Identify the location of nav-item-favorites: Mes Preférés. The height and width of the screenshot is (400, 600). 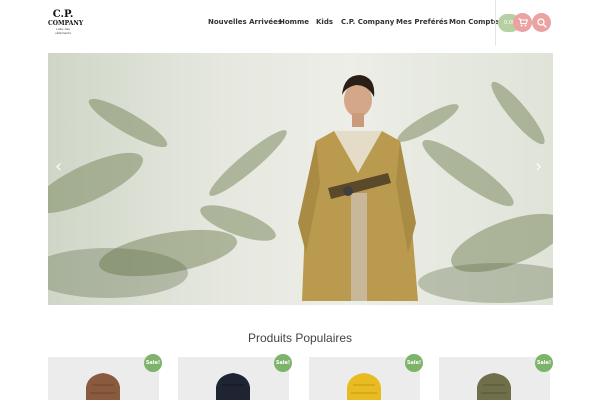
(422, 22).